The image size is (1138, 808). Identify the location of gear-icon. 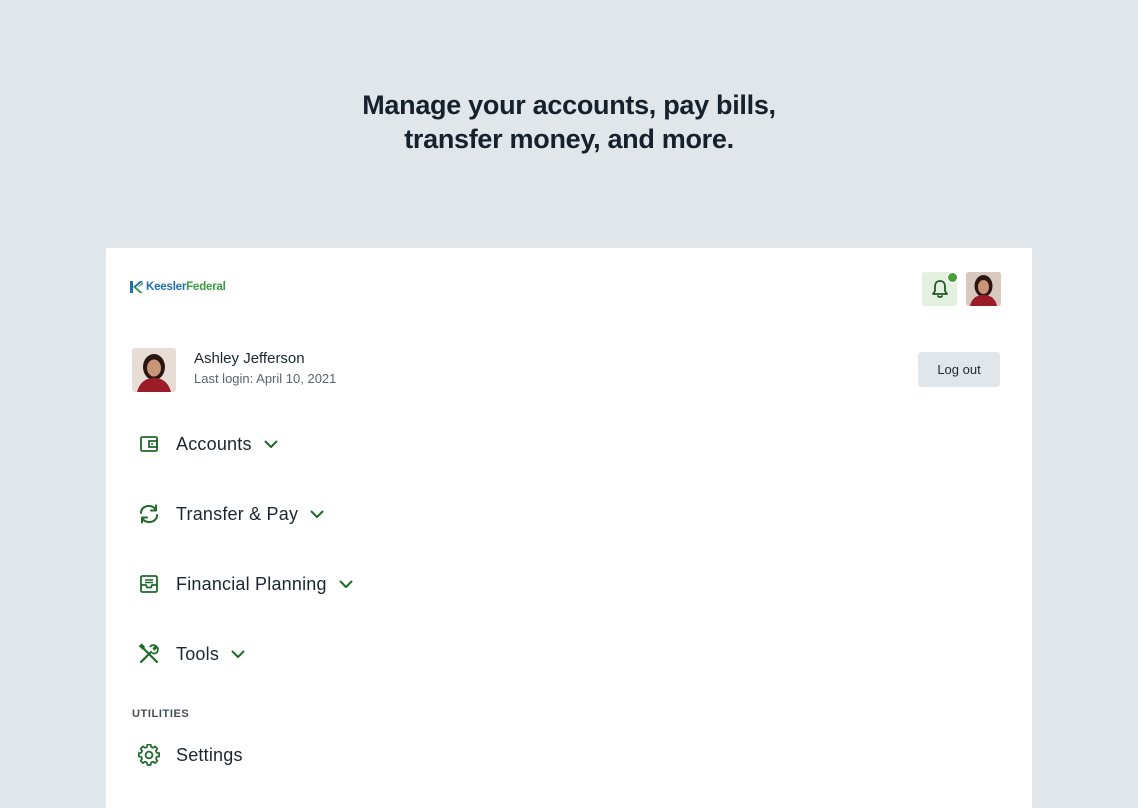
(149, 755).